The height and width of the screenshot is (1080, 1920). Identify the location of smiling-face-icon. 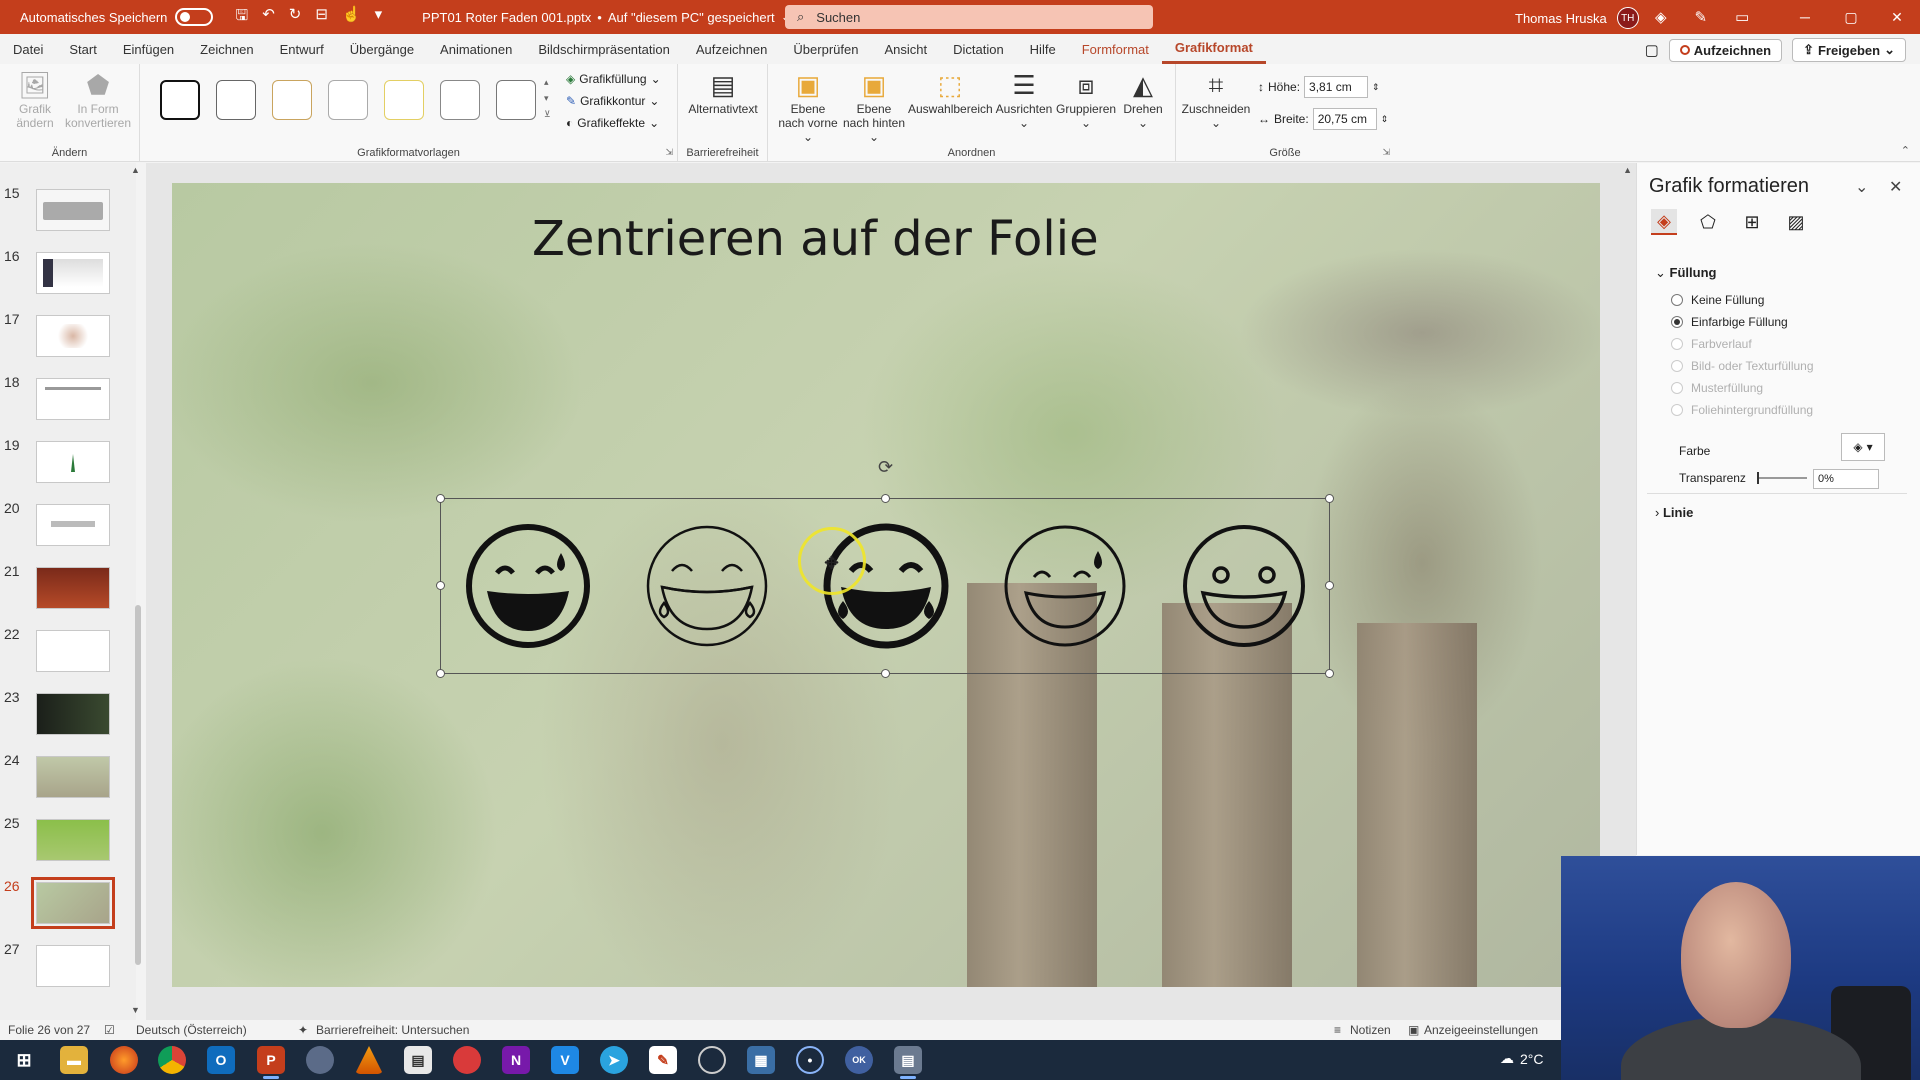
(1244, 586).